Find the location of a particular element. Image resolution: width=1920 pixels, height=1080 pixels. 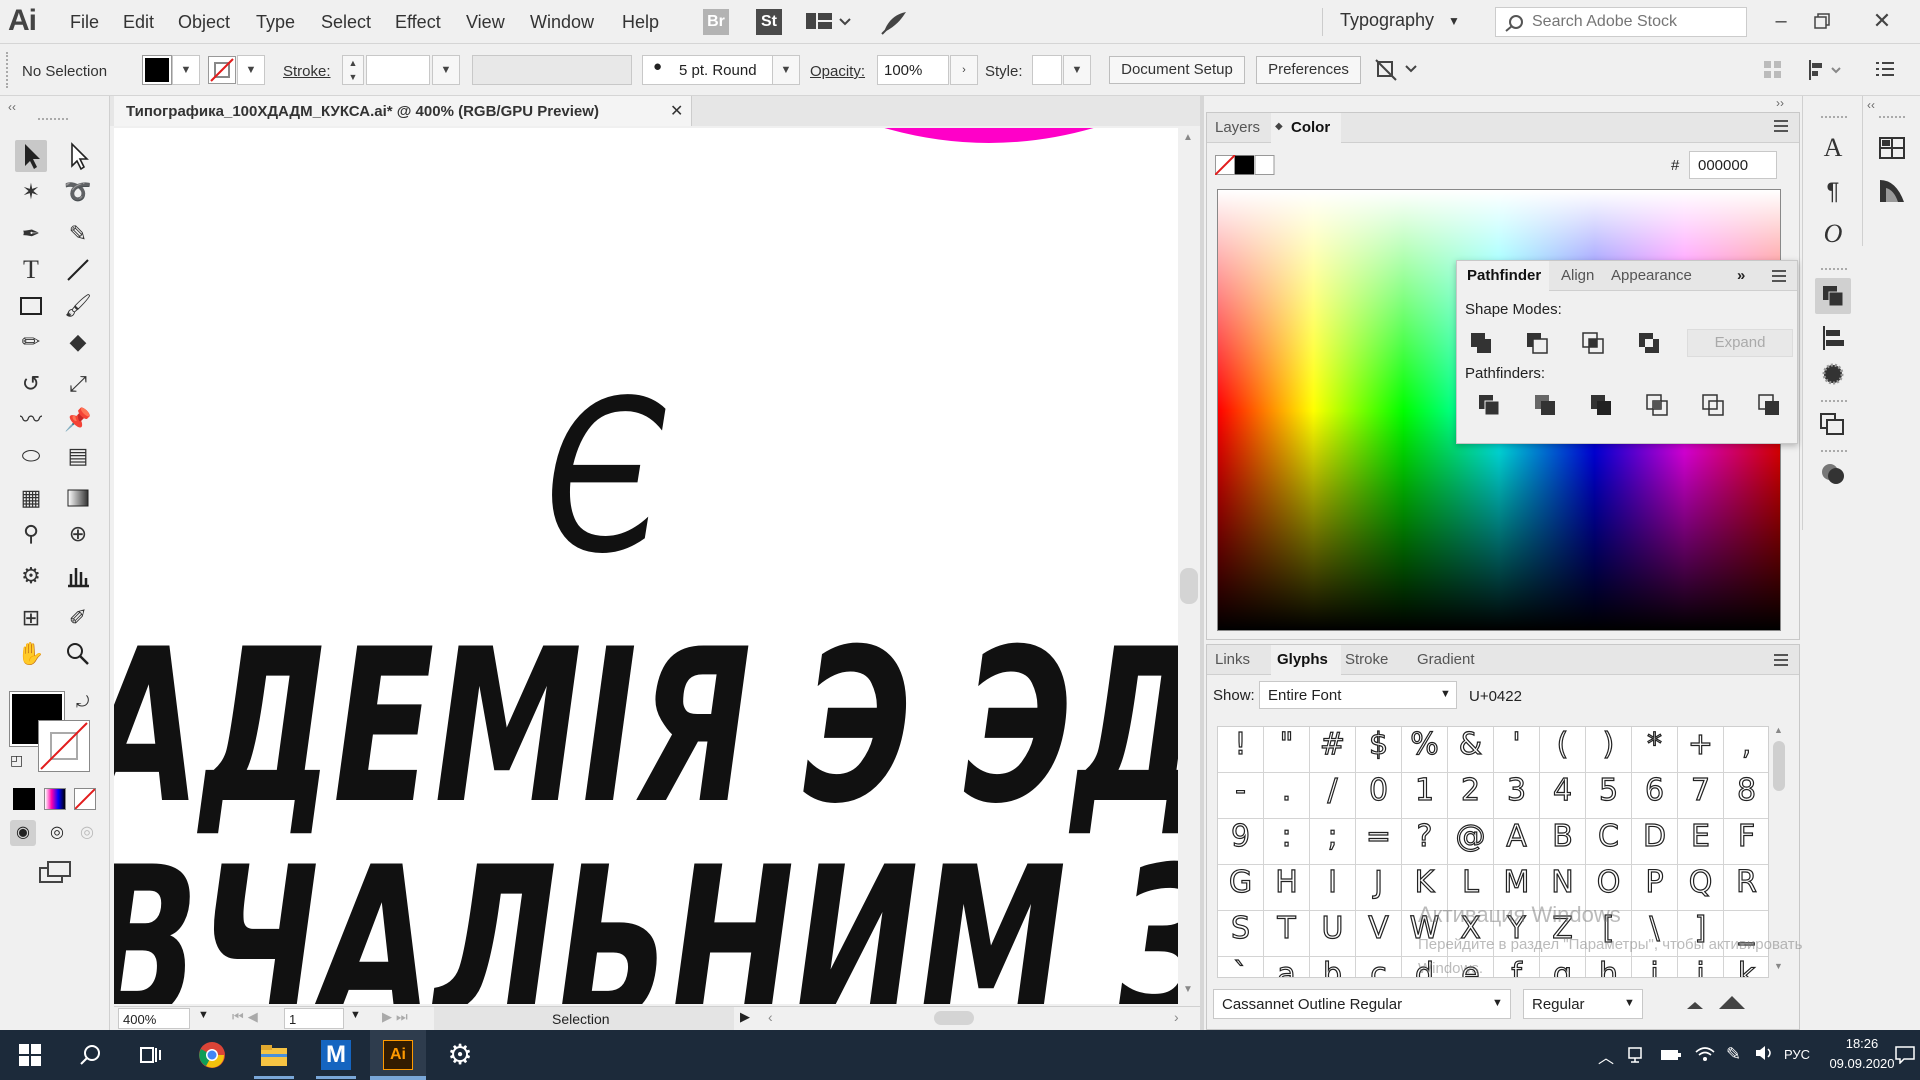

eyedropper-tool-icon: ⚲ is located at coordinates (31, 534).